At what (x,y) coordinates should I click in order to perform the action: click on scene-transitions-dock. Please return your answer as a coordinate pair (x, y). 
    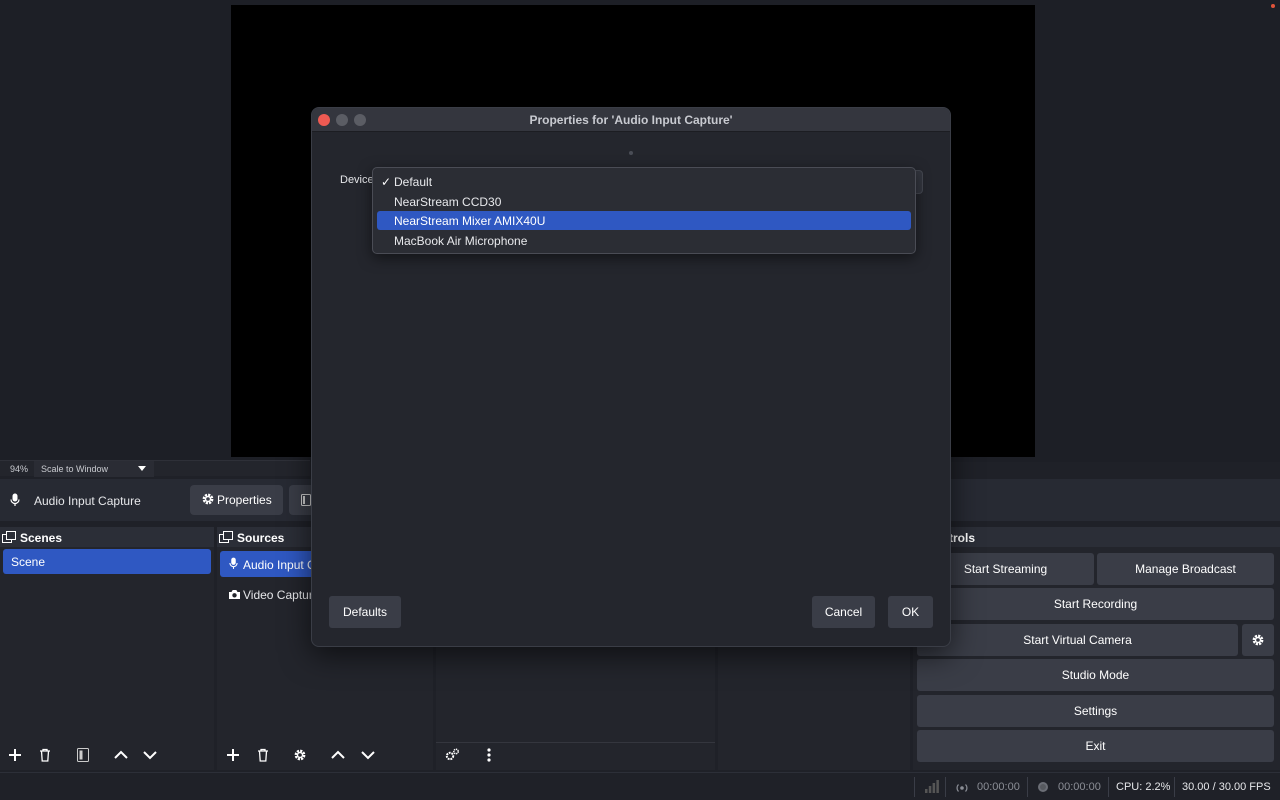
    Looking at the image, I should click on (814, 705).